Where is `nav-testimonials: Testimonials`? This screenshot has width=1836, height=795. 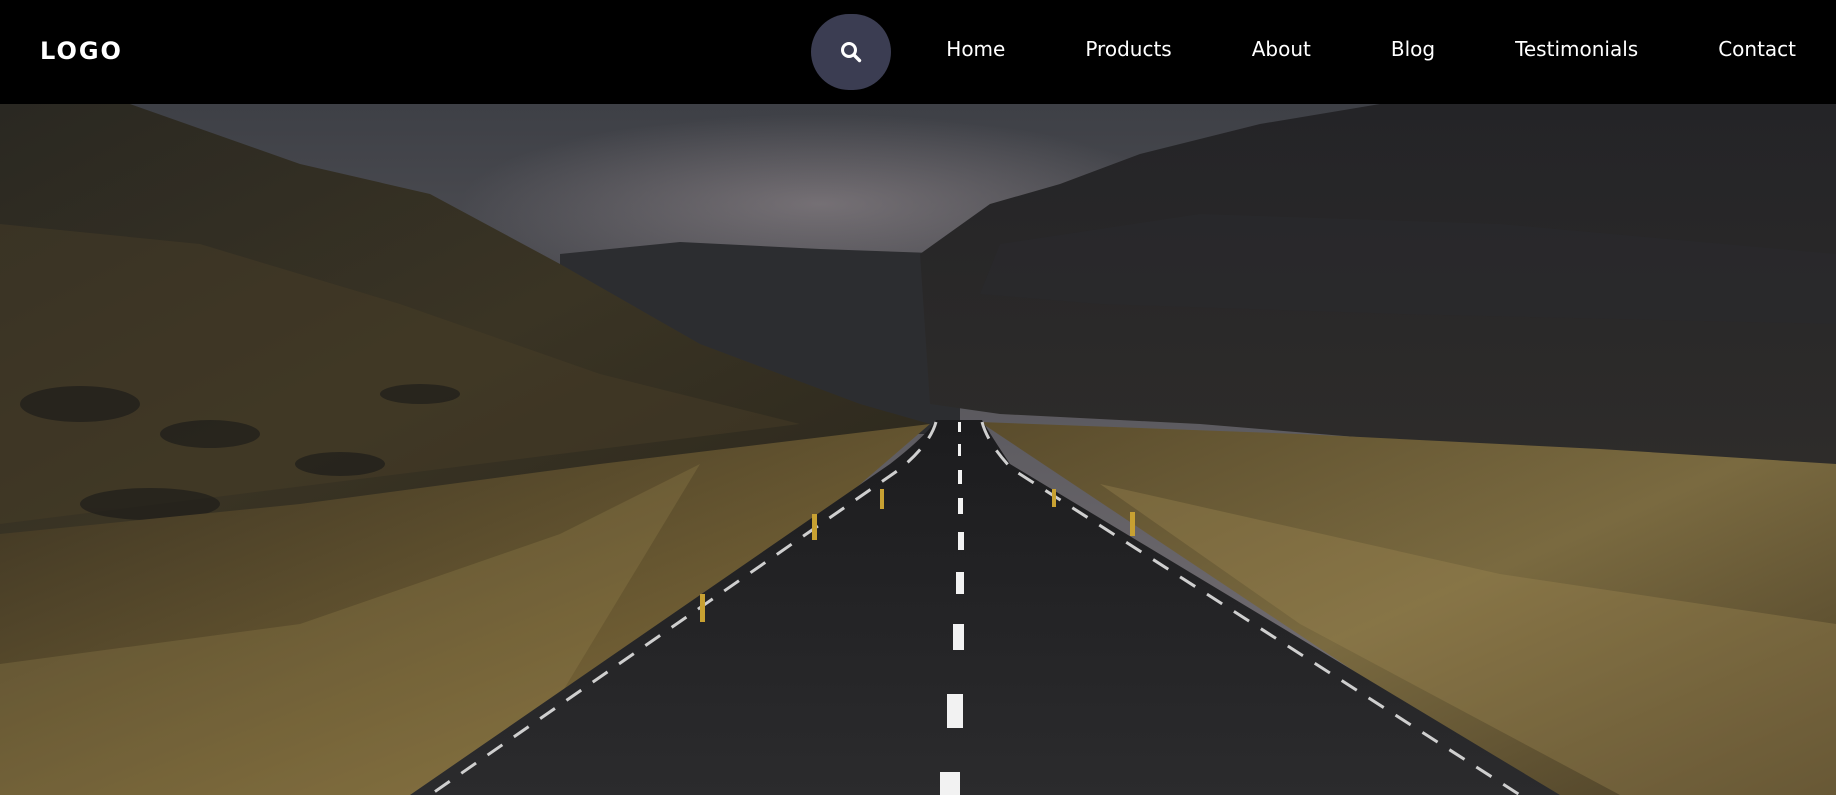
nav-testimonials: Testimonials is located at coordinates (1576, 49).